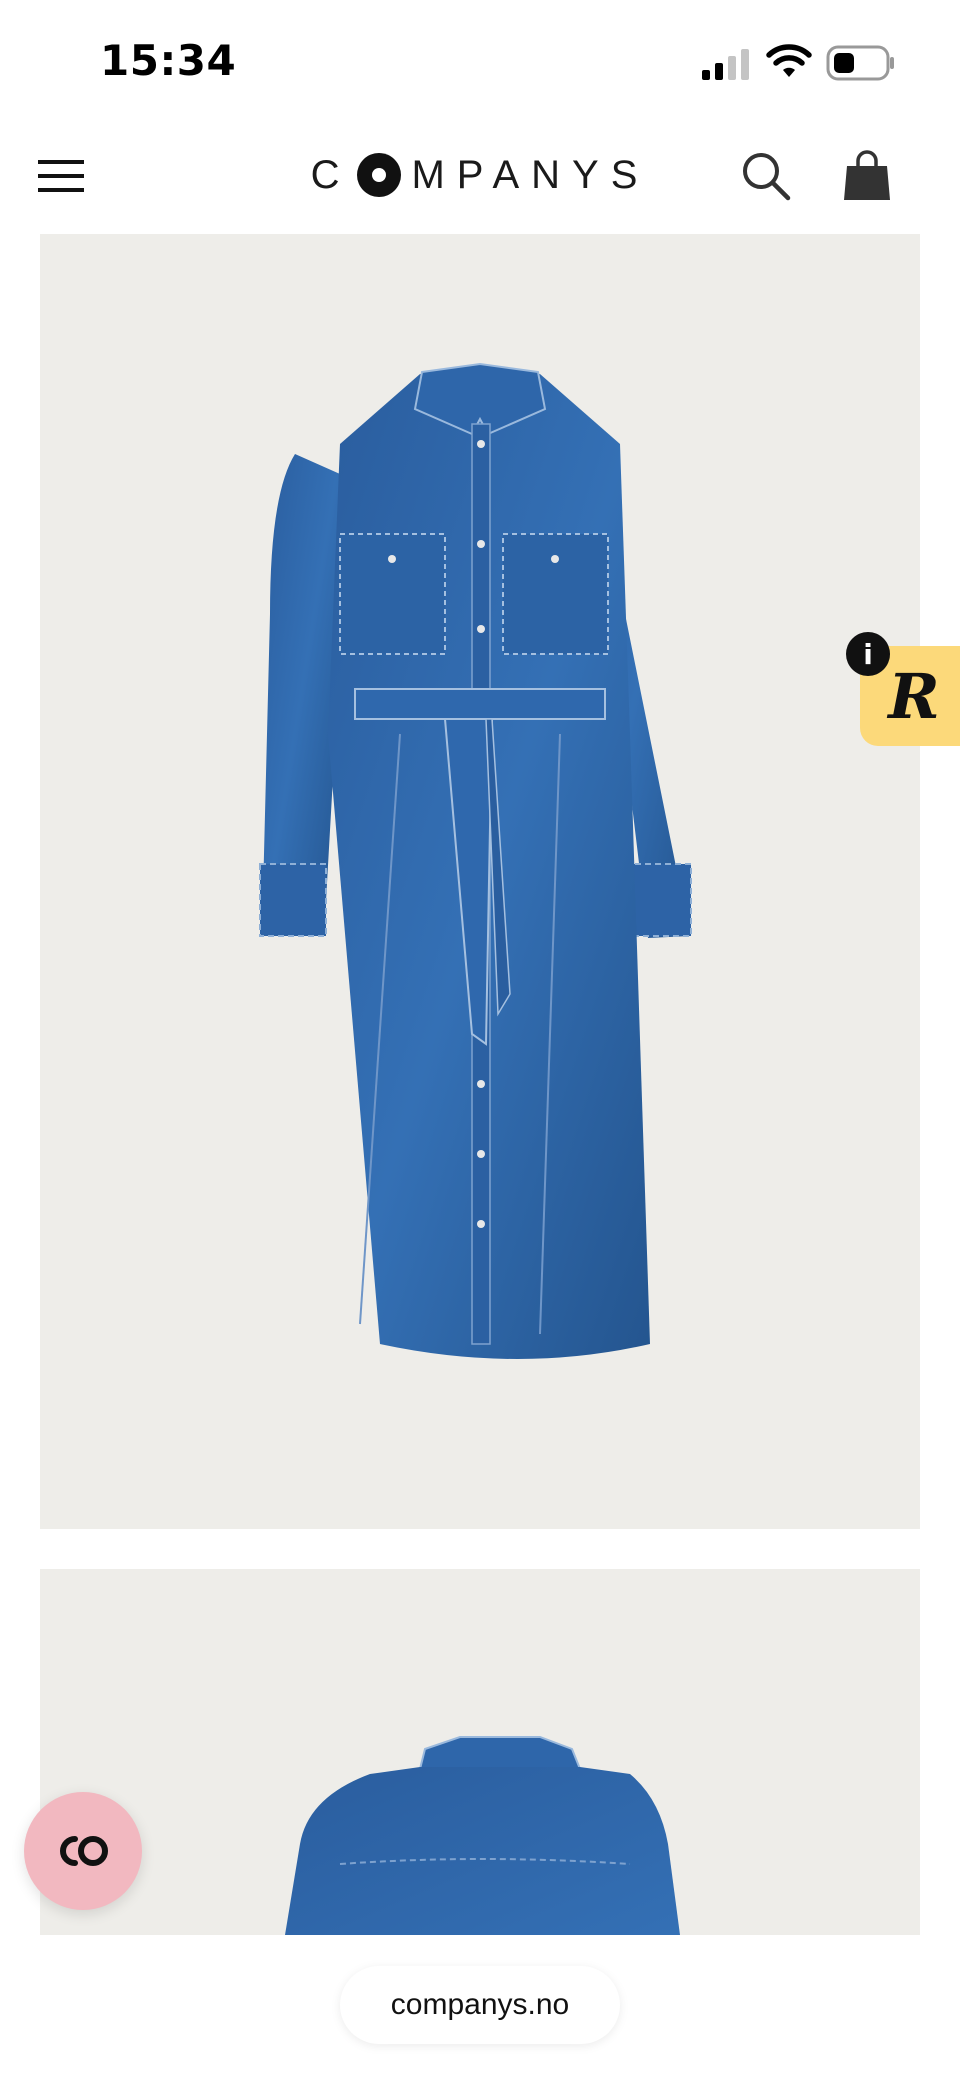 The image size is (960, 2078). I want to click on brand-letters-rest: MPANYS, so click(530, 174).